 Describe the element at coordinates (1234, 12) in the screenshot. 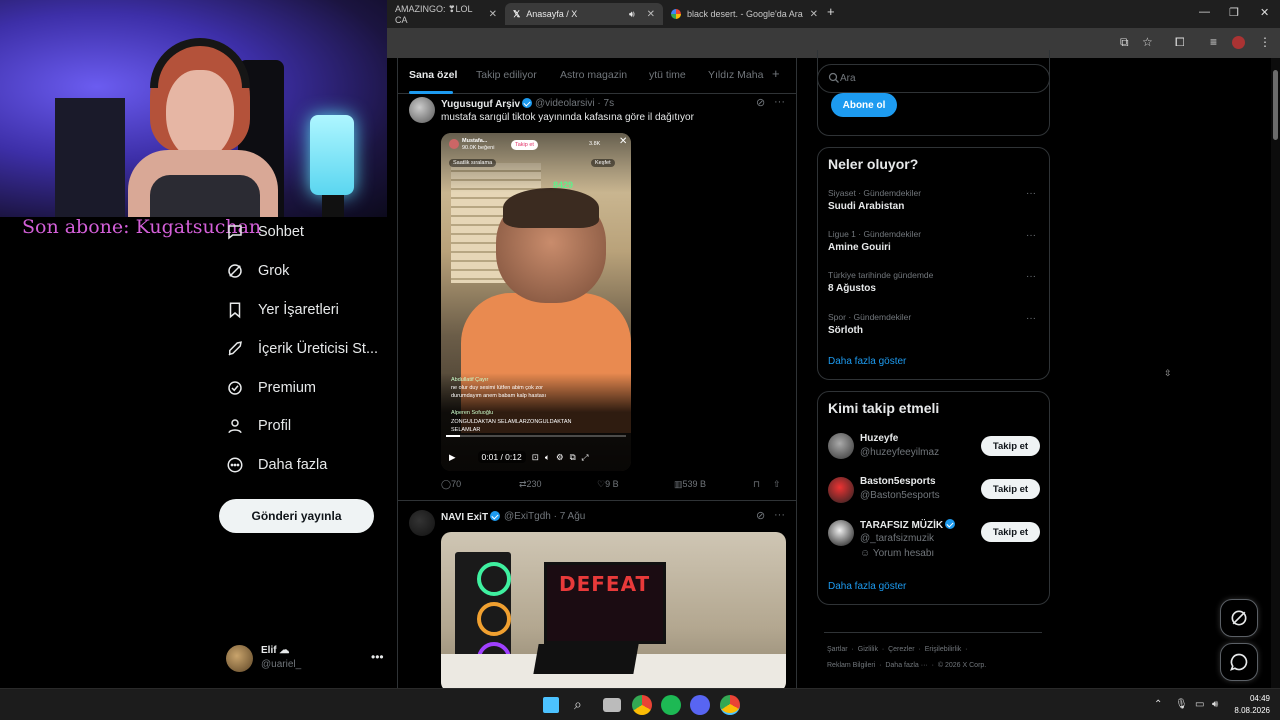

I see `restore-icon: ❐` at that location.